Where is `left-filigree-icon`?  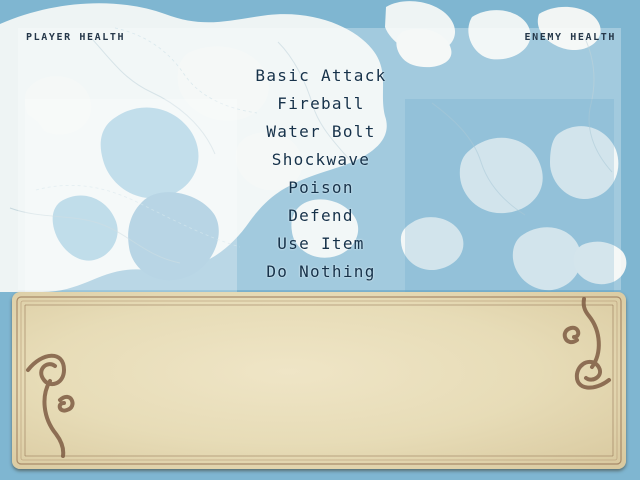 left-filigree-icon is located at coordinates (50, 405).